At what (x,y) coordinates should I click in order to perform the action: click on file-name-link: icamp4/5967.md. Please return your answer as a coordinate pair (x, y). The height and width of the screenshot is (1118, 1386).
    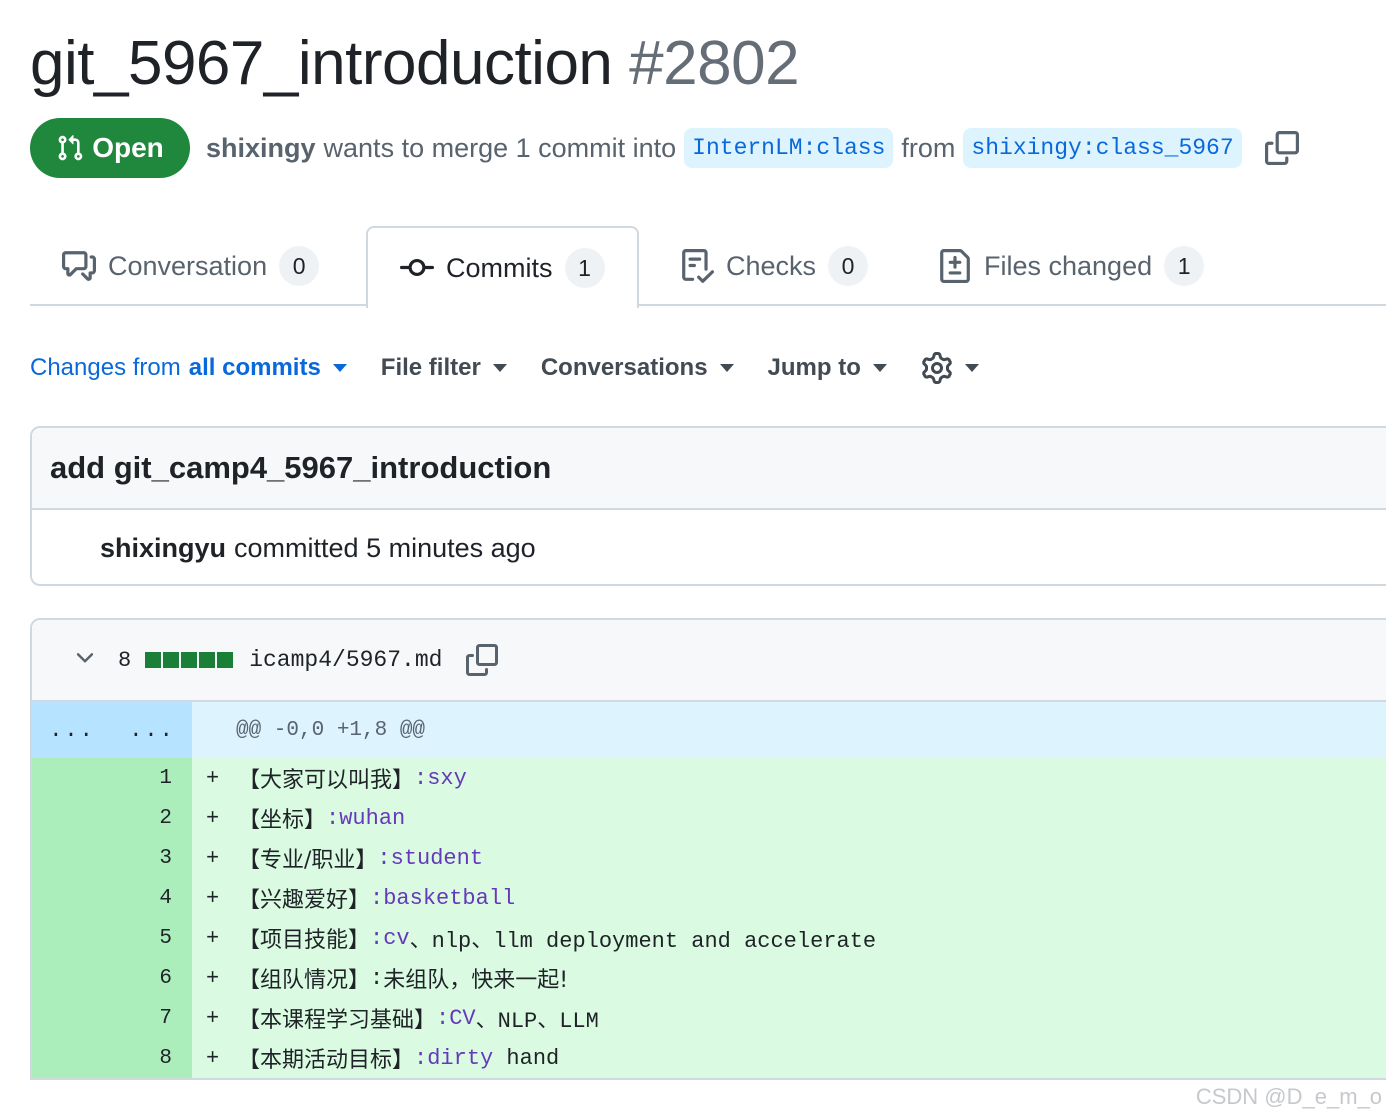
    Looking at the image, I should click on (345, 660).